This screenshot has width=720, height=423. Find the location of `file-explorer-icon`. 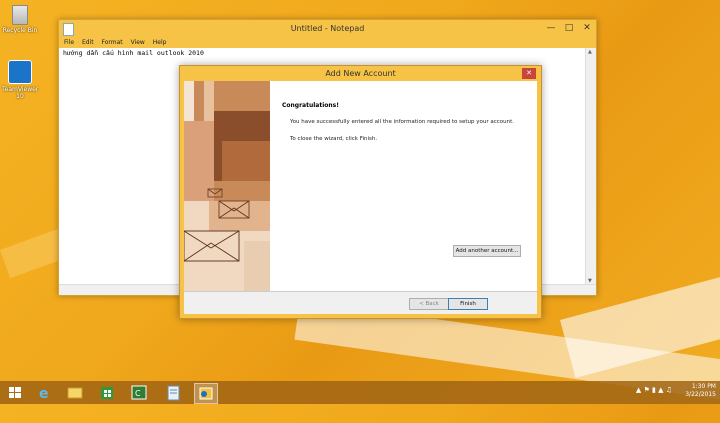

file-explorer-icon is located at coordinates (75, 393).